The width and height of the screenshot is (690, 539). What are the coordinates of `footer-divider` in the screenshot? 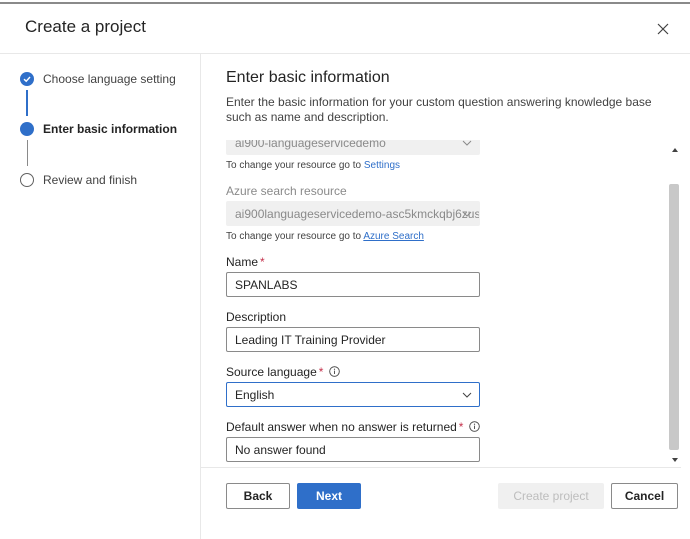 It's located at (441, 467).